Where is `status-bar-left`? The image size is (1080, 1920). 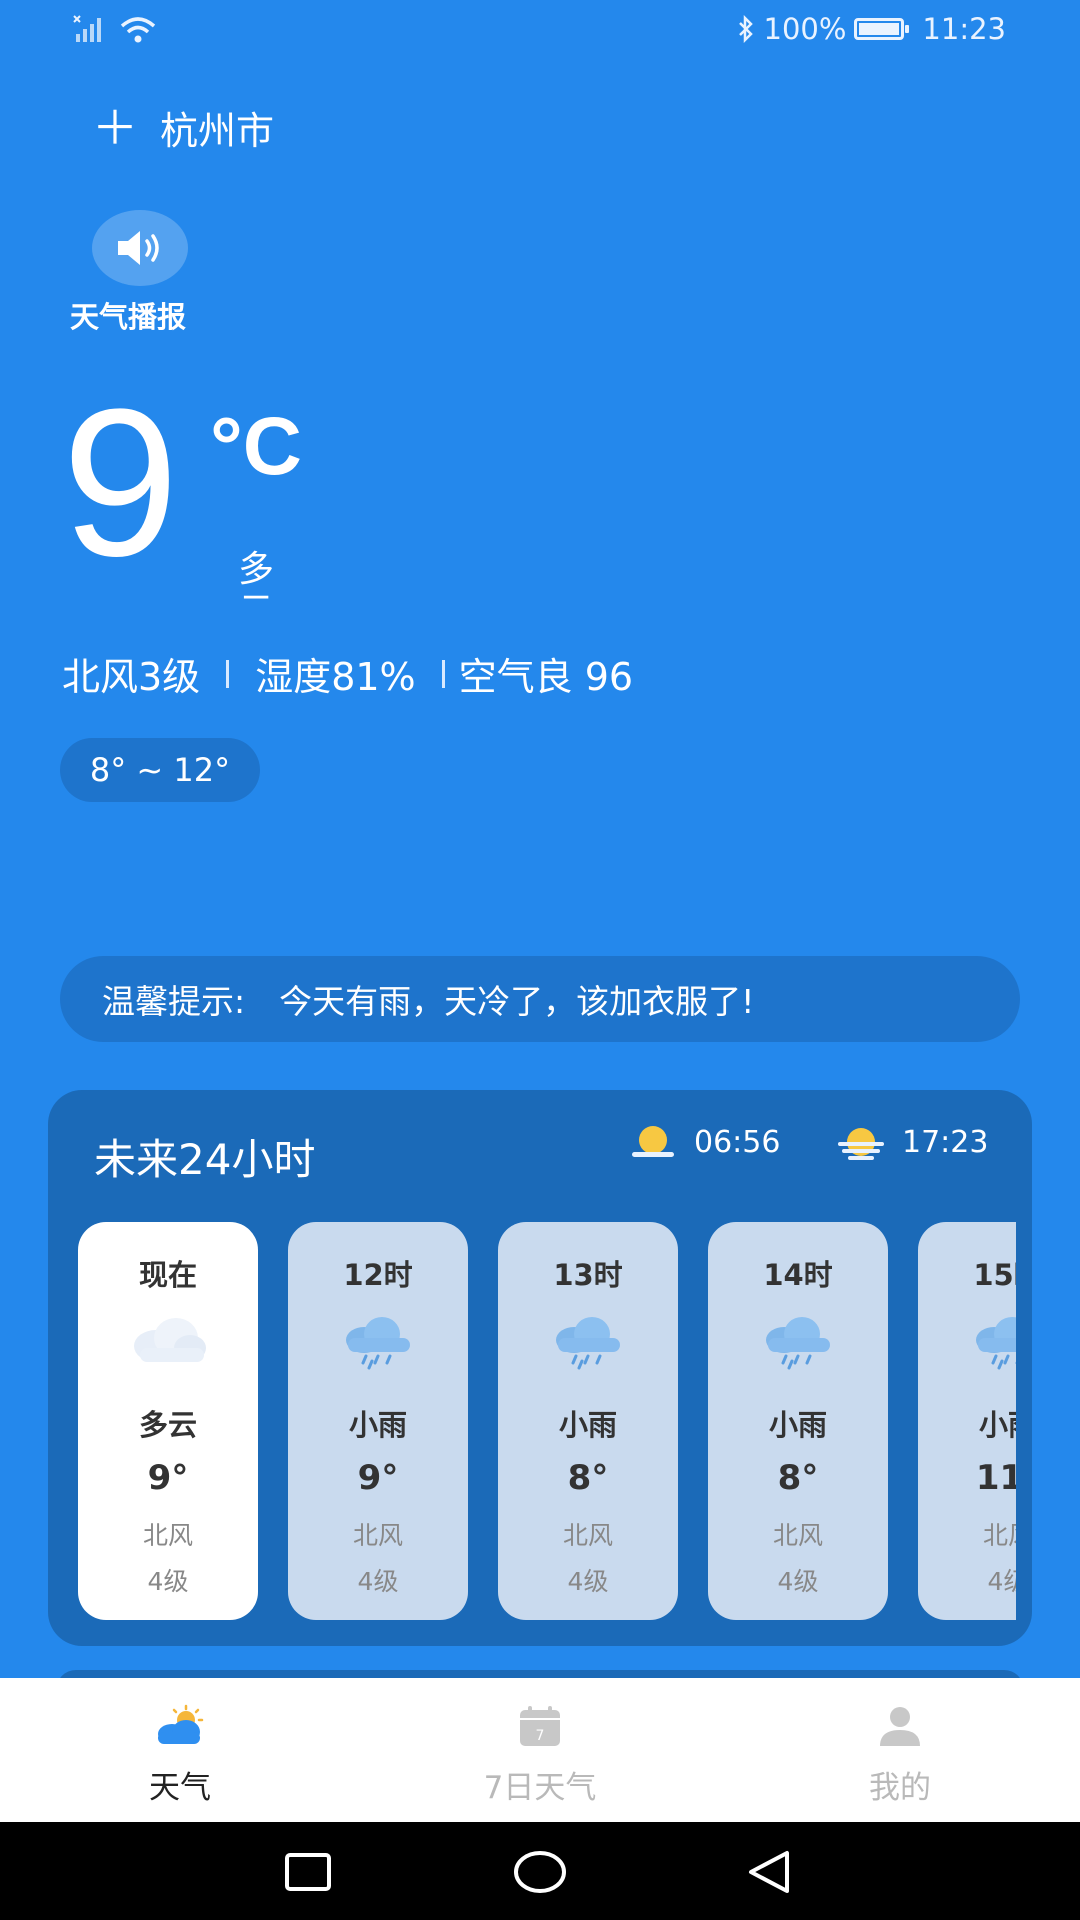 status-bar-left is located at coordinates (115, 29).